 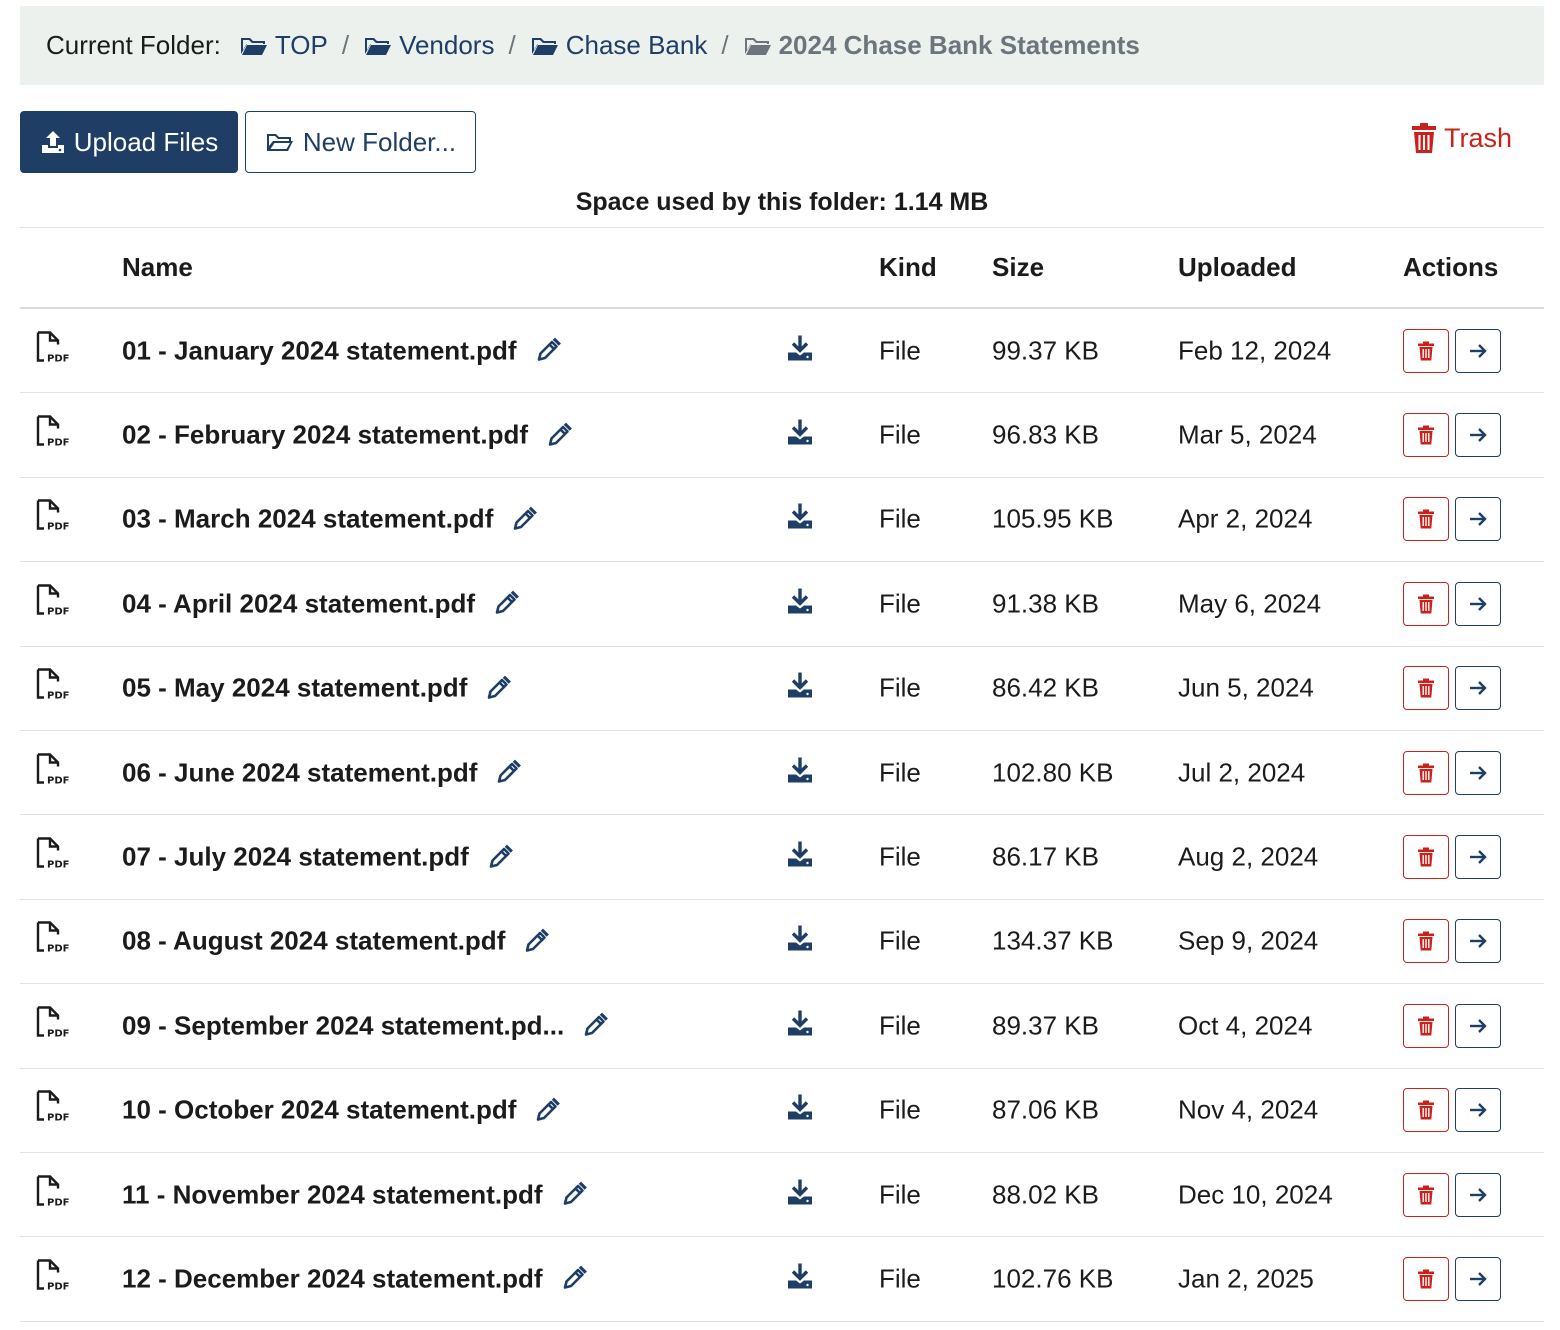 I want to click on file-name: 10 - October 2024 statement.pdf, so click(x=341, y=1110).